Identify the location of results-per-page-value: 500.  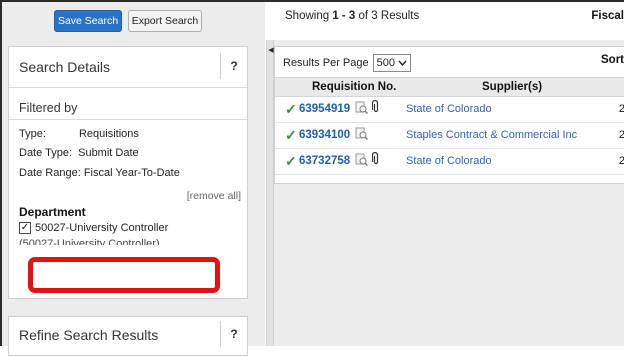
(385, 63).